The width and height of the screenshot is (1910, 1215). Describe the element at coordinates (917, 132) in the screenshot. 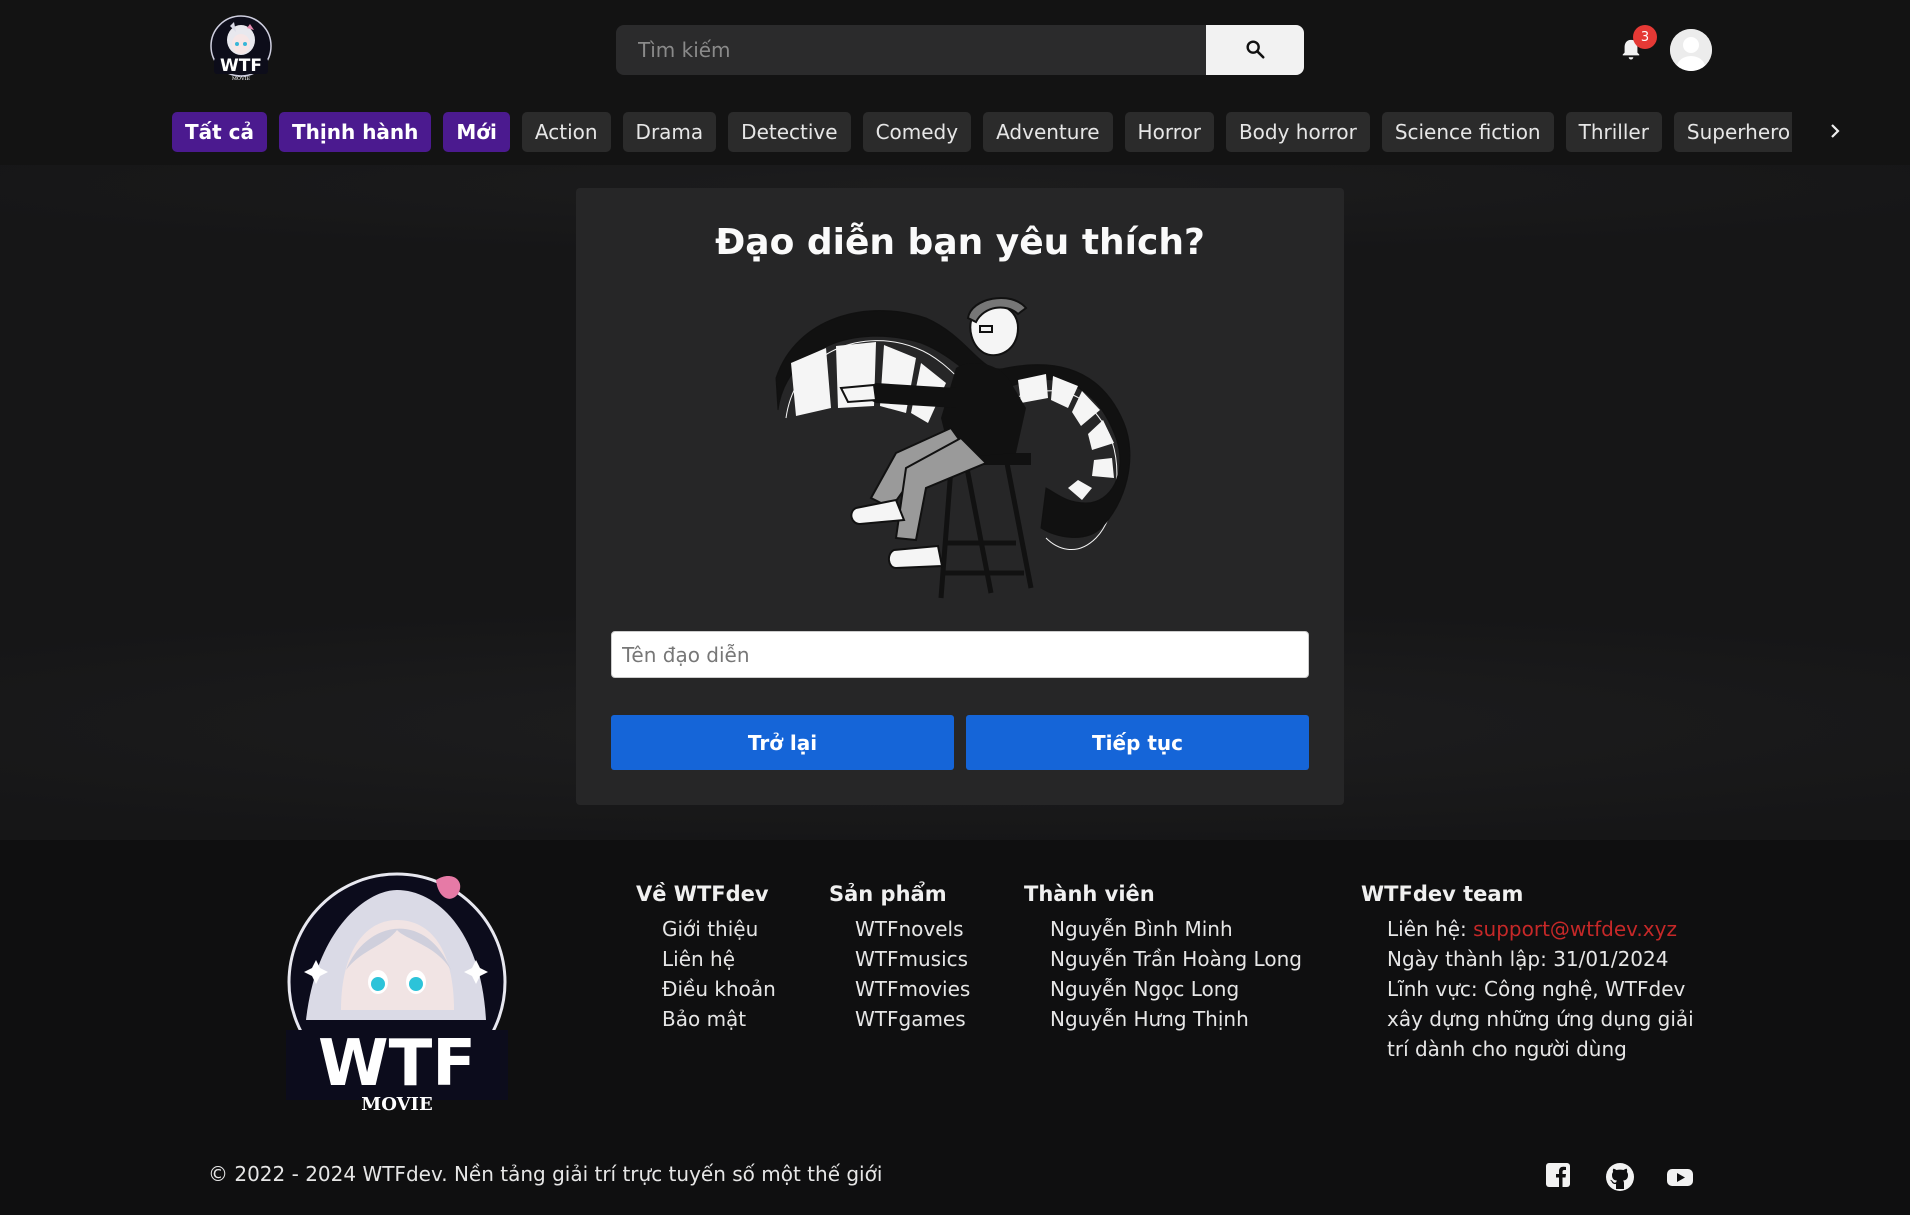

I see `category-chip: Comedy` at that location.